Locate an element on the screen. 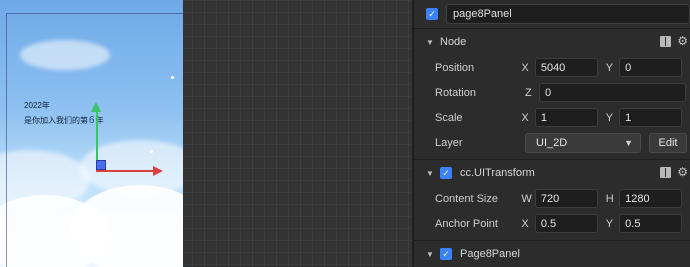  node-section-header: ▼ Node ⚙ is located at coordinates (552, 42).